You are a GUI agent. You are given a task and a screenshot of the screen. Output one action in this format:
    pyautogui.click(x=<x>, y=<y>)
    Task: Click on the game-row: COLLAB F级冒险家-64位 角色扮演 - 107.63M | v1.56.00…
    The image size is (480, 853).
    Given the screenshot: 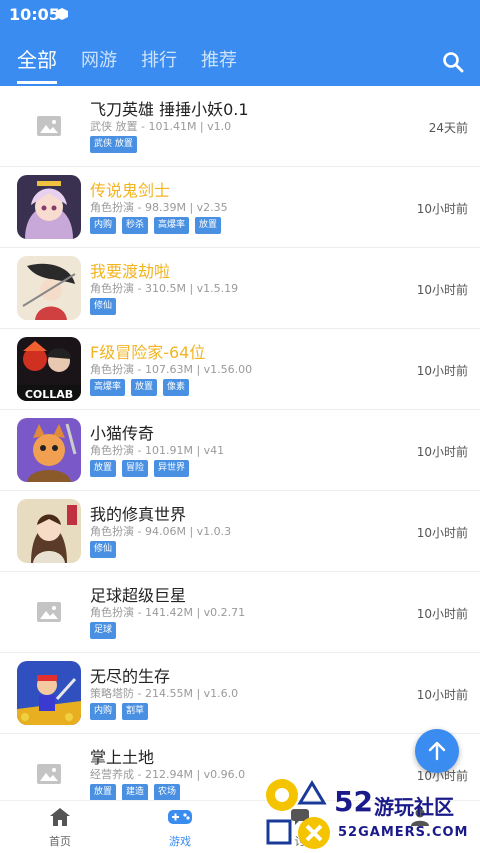 What is the action you would take?
    pyautogui.click(x=240, y=369)
    